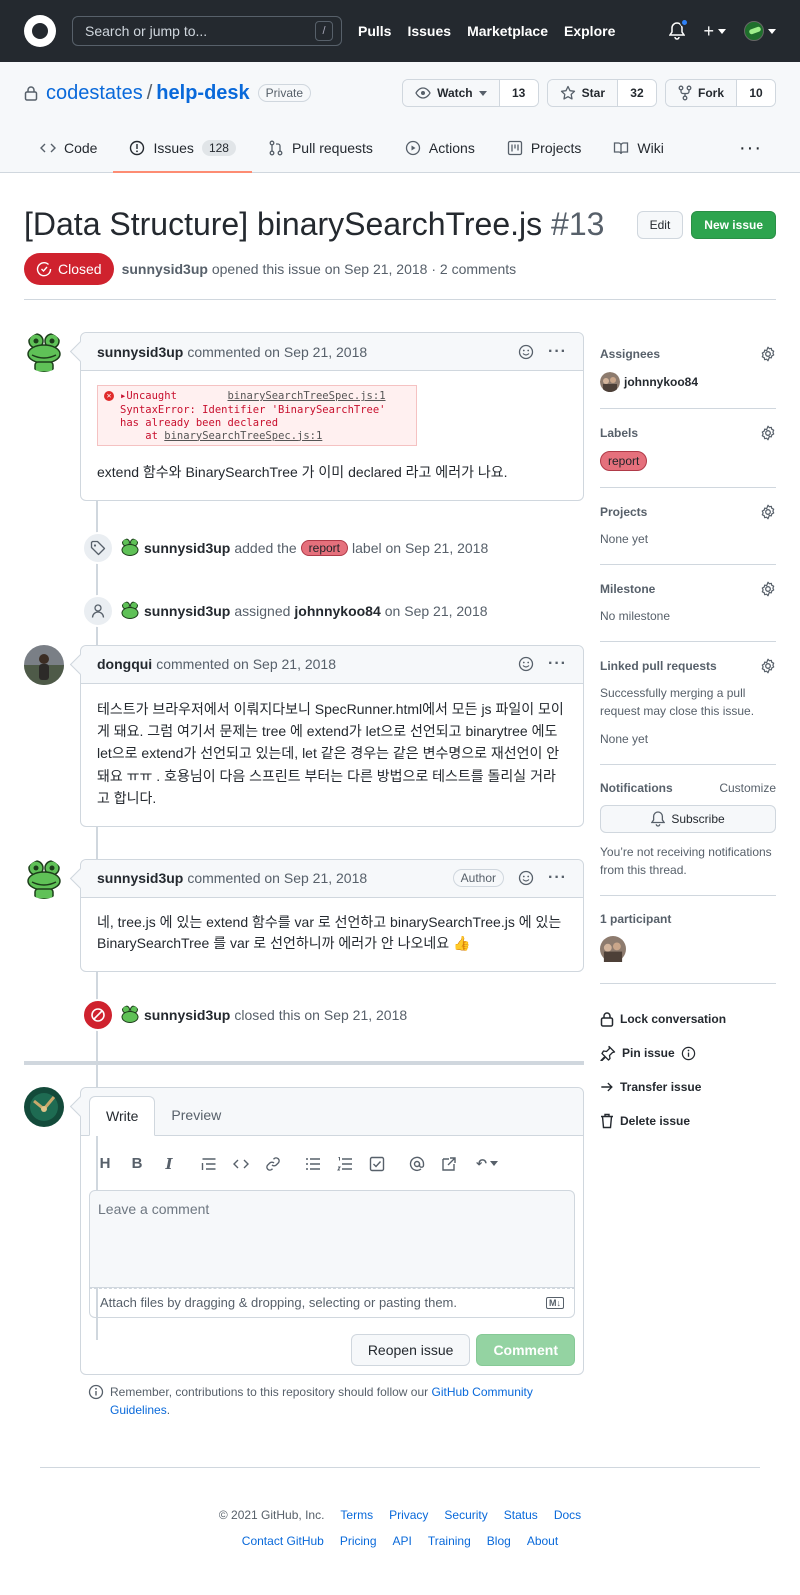  Describe the element at coordinates (165, 269) in the screenshot. I see `issue-author-link: sunnysid3up` at that location.